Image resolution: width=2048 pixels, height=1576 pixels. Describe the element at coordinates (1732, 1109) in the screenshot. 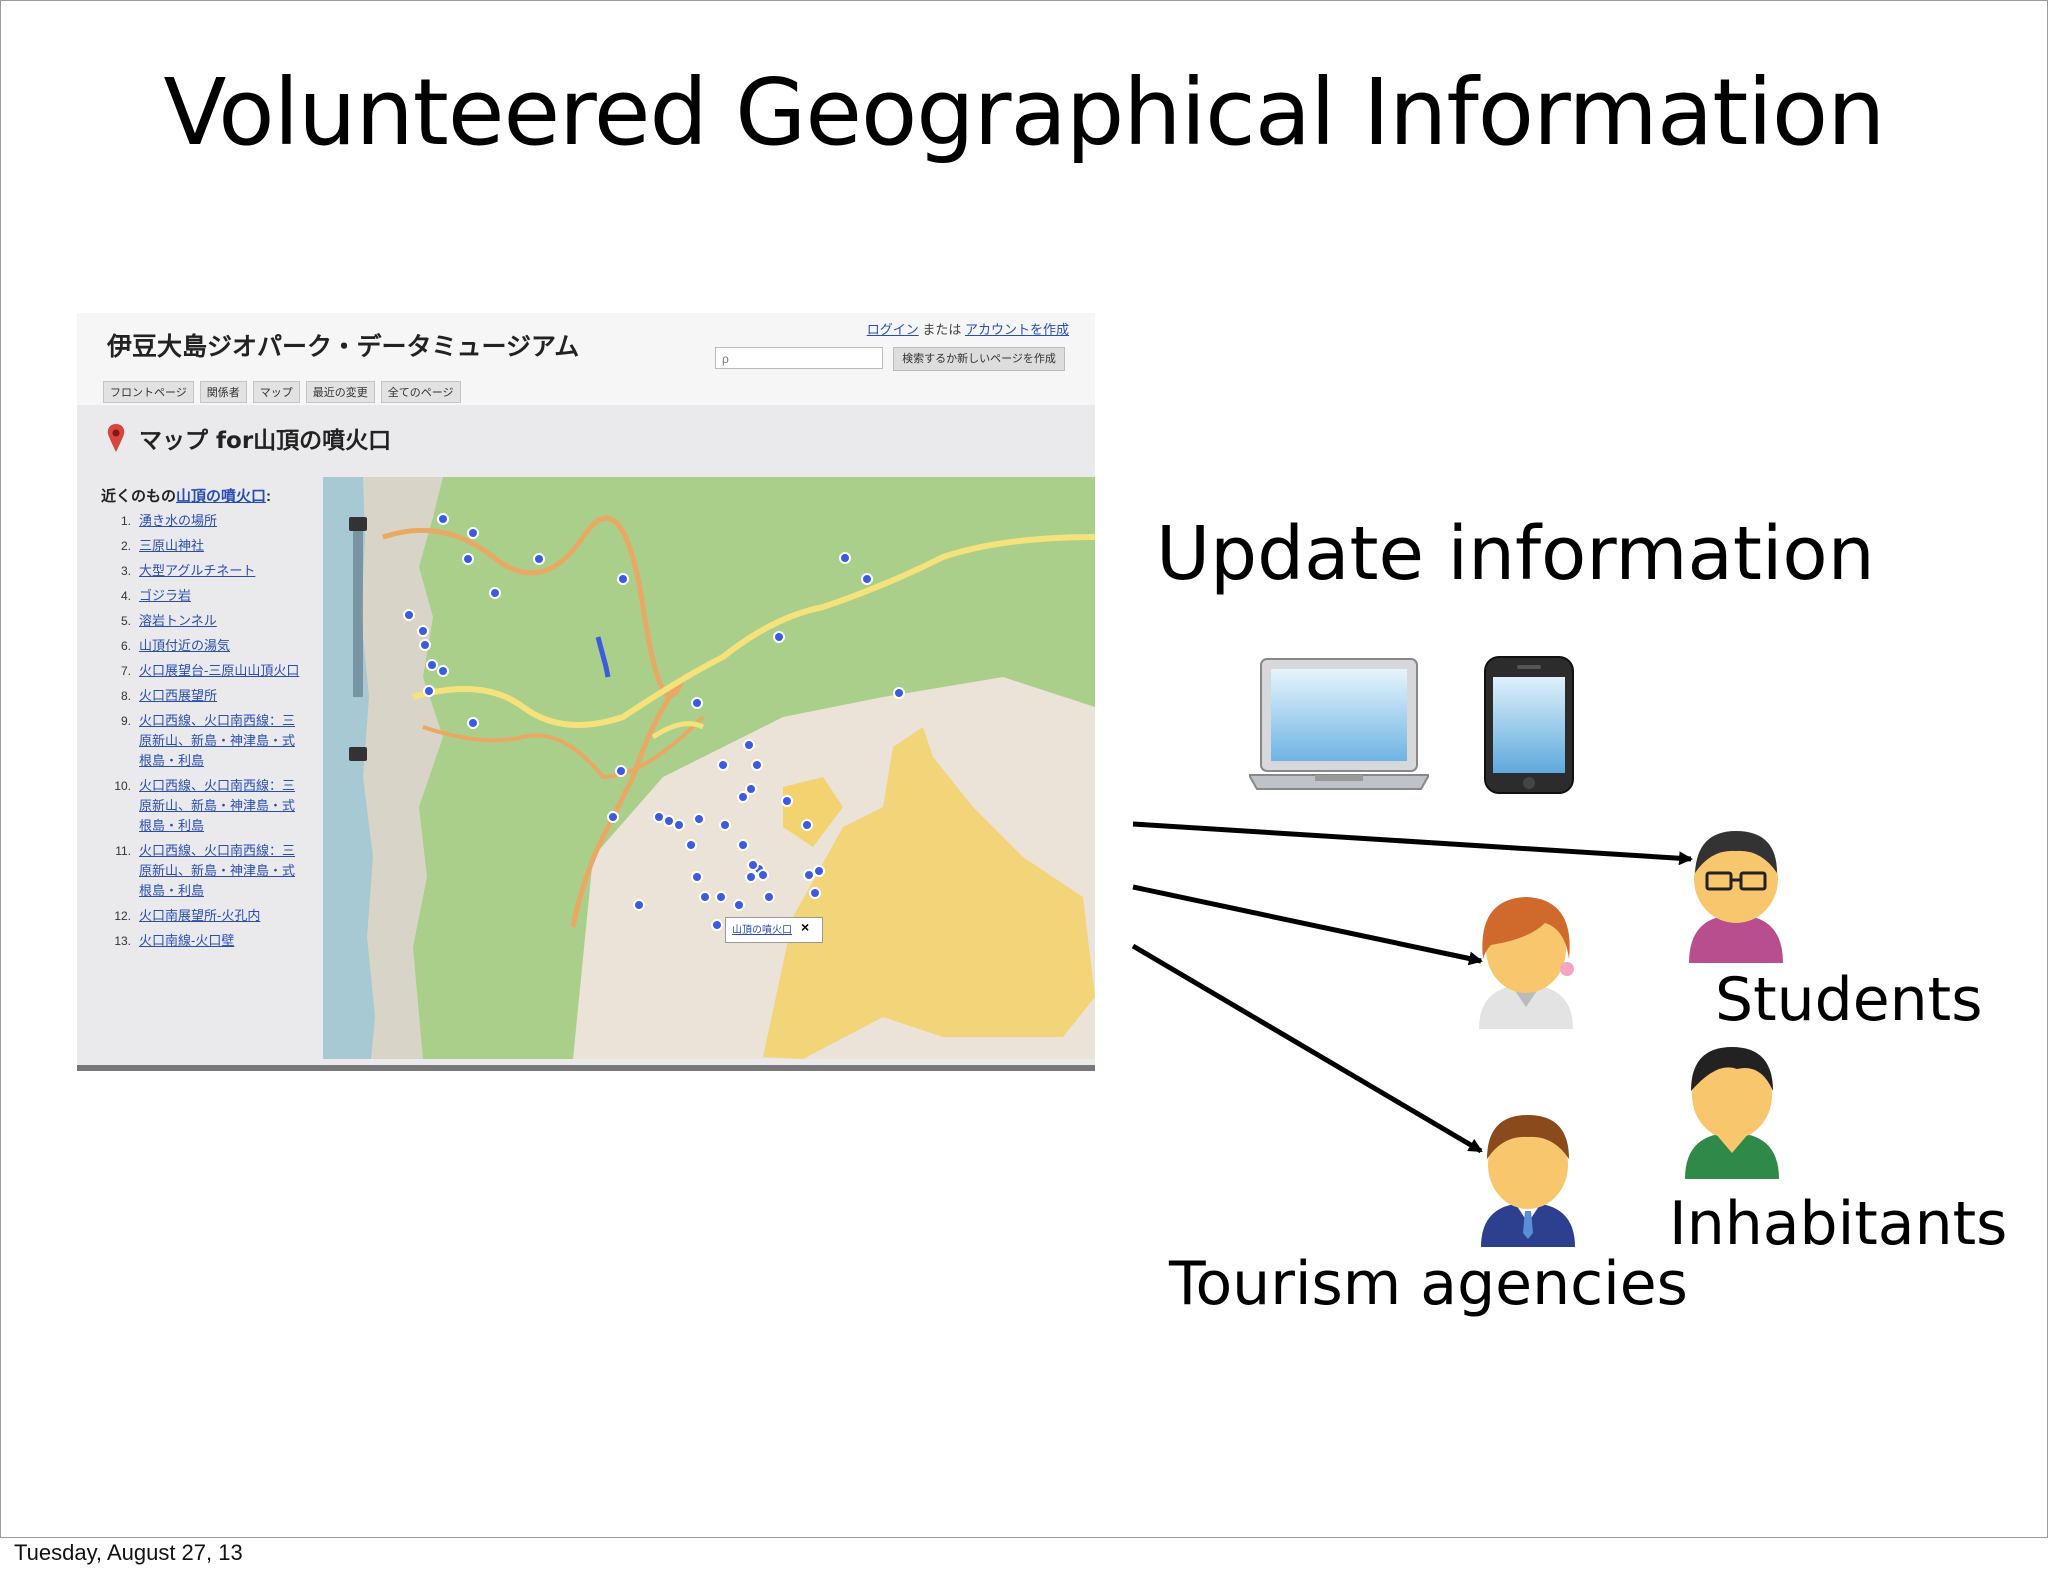

I see `inhabitant-icon` at that location.